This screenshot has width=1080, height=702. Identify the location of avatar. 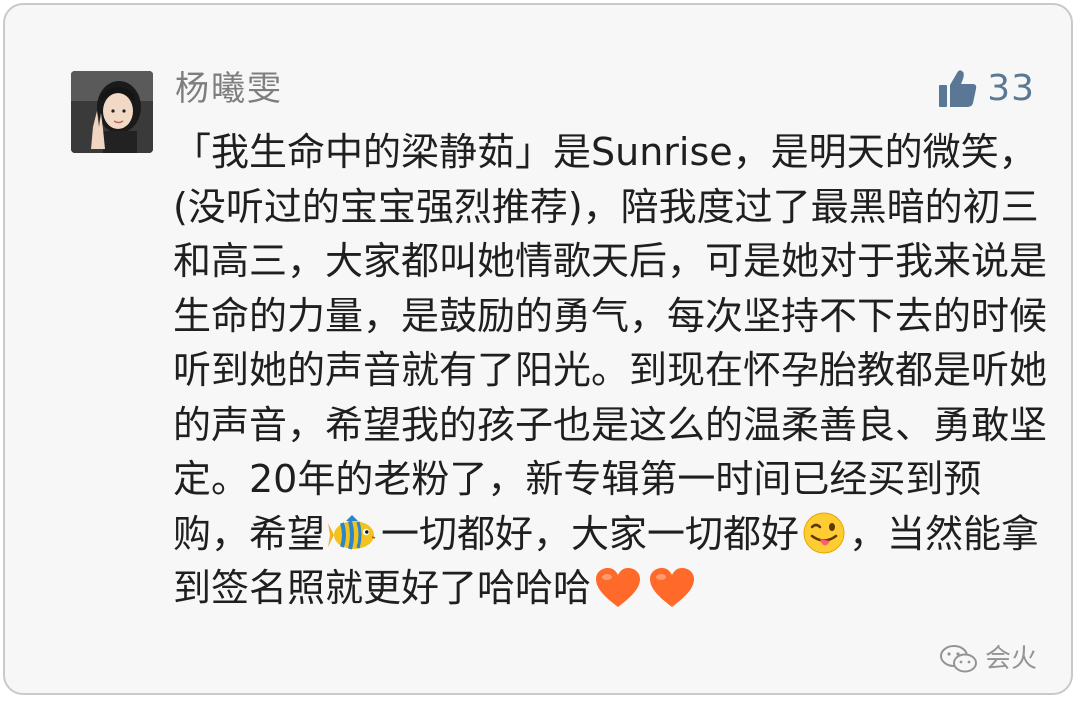
(112, 112).